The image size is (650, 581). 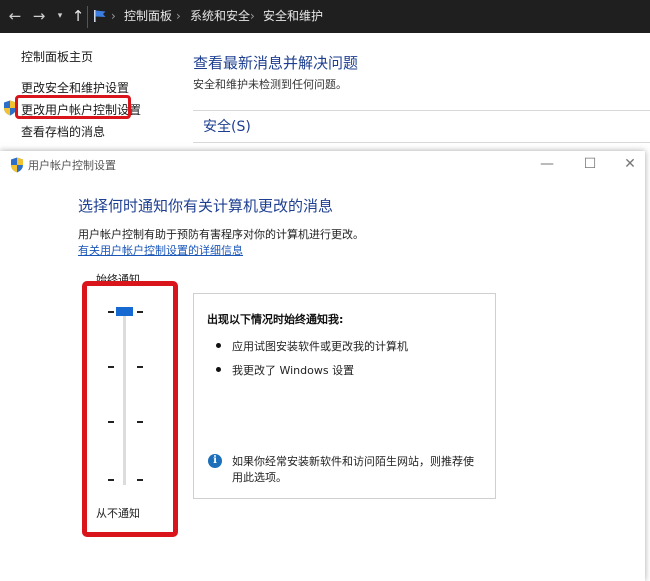 I want to click on info-bullet: 我更改了 Windows 设置, so click(x=293, y=370).